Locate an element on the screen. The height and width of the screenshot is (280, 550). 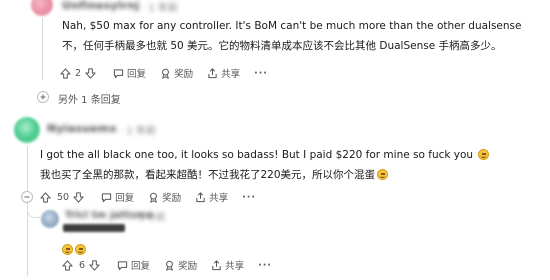
collapse-thread-button is located at coordinates (27, 197).